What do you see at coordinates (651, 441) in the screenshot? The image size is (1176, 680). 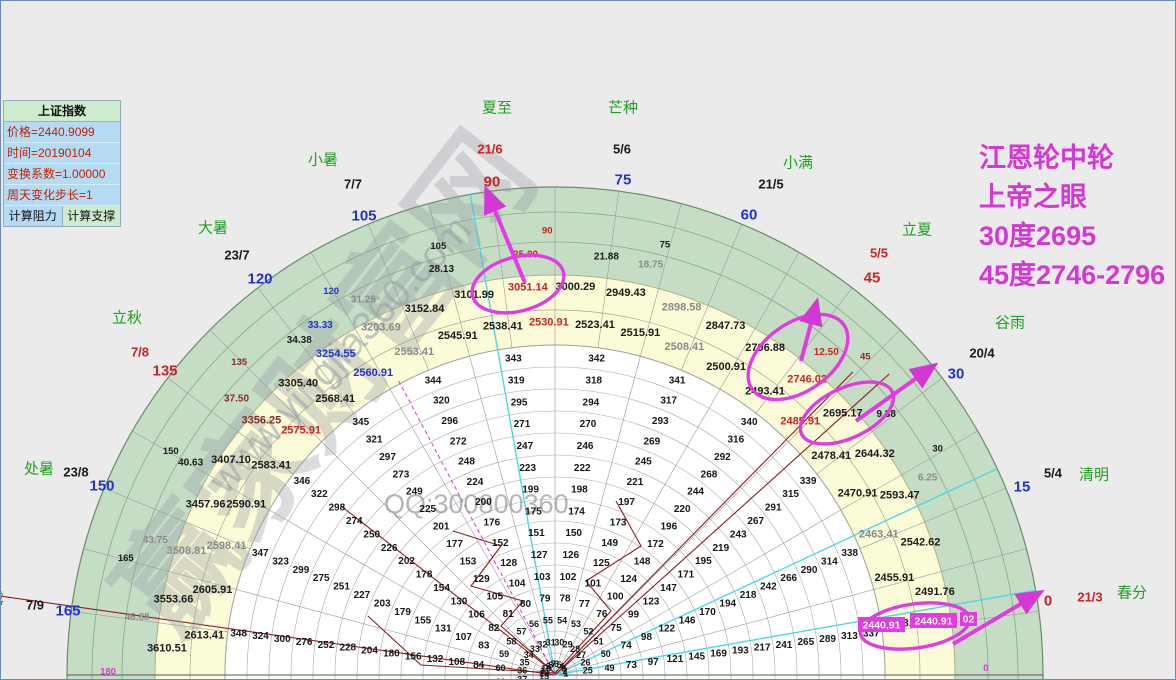 I see `spiral-number: 269` at bounding box center [651, 441].